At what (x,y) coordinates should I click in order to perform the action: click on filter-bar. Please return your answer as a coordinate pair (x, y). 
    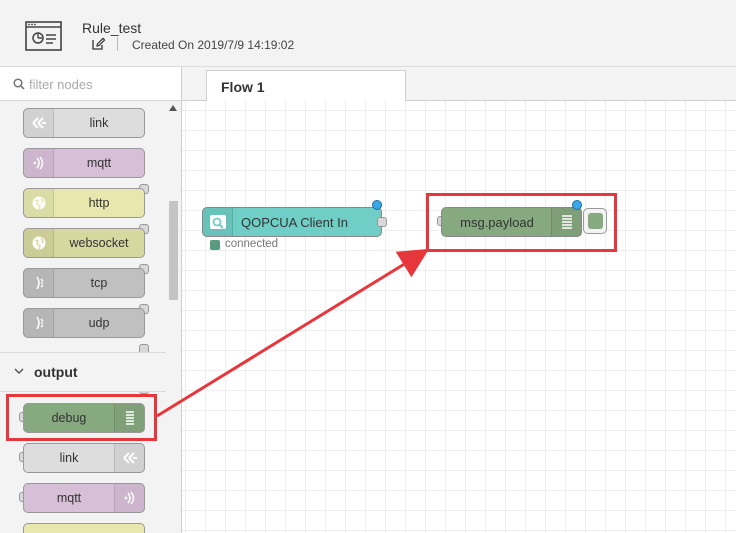
    Looking at the image, I should click on (90, 84).